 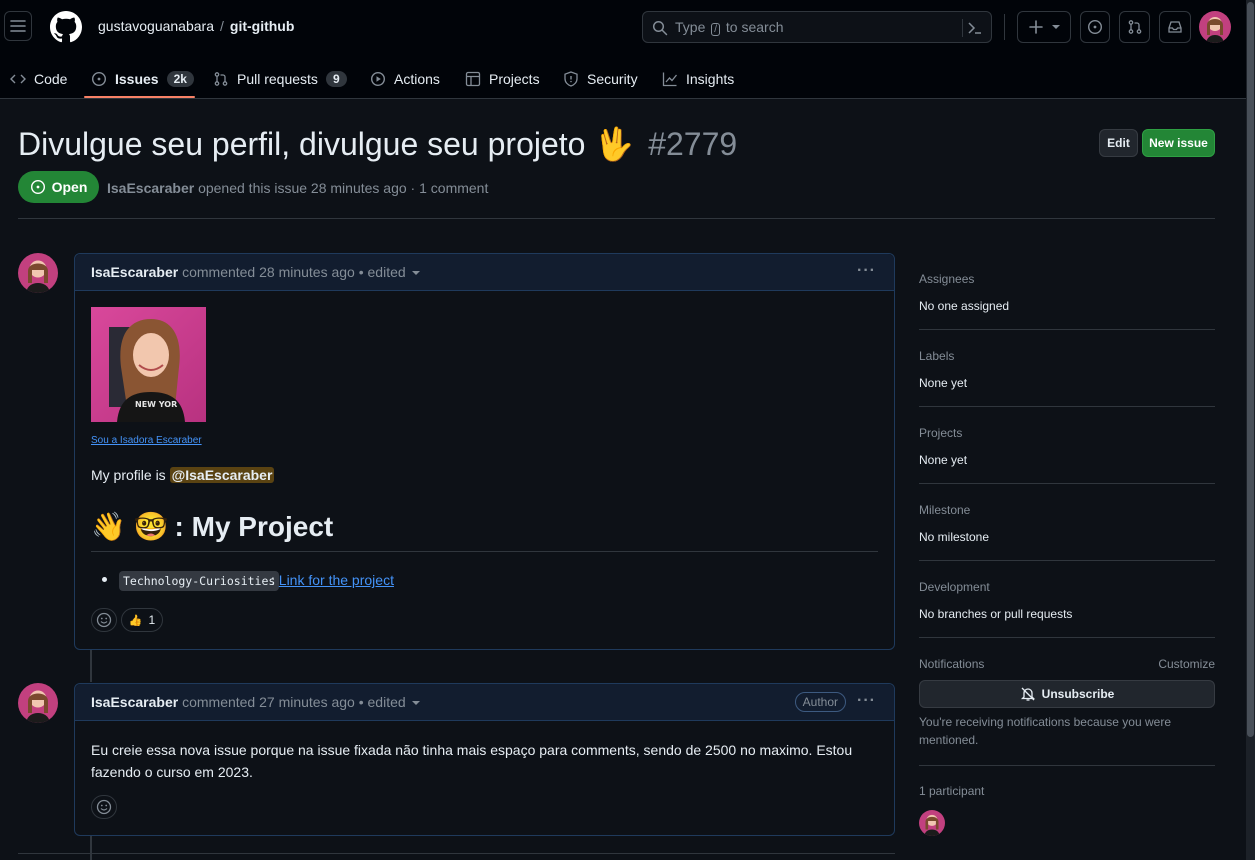 I want to click on tab-label: Code, so click(x=51, y=79).